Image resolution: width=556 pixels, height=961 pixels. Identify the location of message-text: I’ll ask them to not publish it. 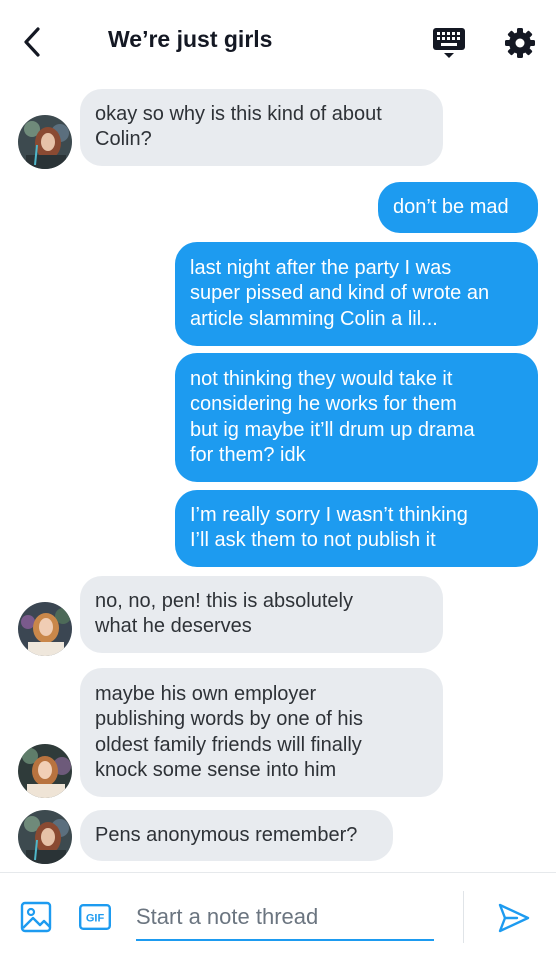
(313, 540).